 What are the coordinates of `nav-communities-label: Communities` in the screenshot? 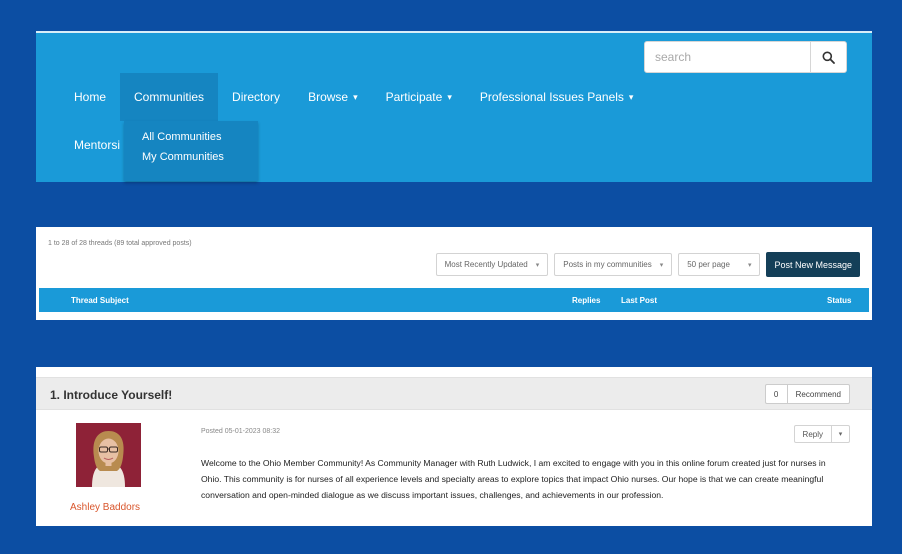 It's located at (169, 97).